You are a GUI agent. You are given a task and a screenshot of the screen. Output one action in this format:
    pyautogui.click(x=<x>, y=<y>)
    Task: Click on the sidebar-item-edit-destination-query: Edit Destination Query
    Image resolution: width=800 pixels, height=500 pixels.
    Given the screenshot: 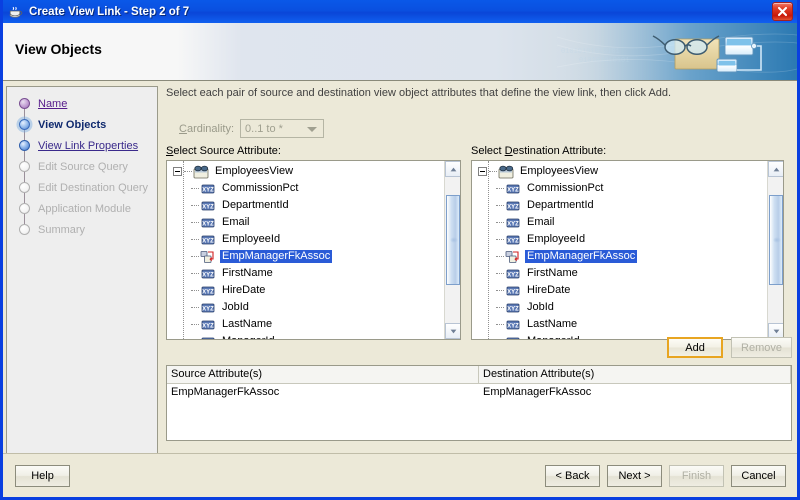 What is the action you would take?
    pyautogui.click(x=82, y=182)
    